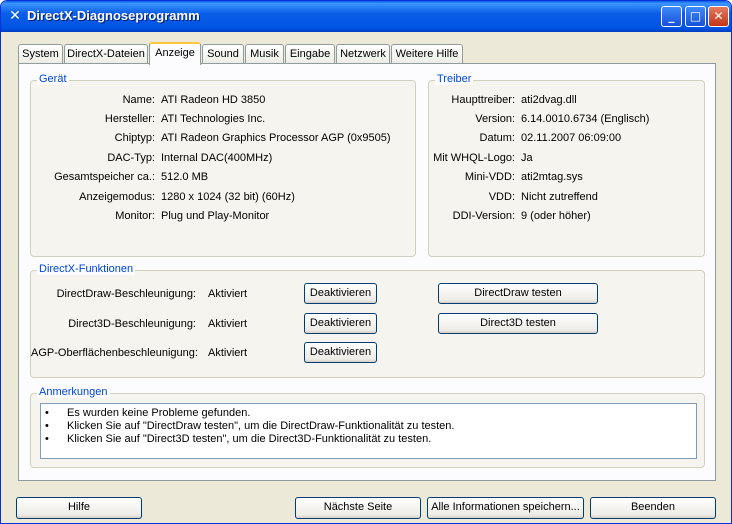  Describe the element at coordinates (340, 293) in the screenshot. I see `directdraw-disable-button: Deaktivieren` at that location.